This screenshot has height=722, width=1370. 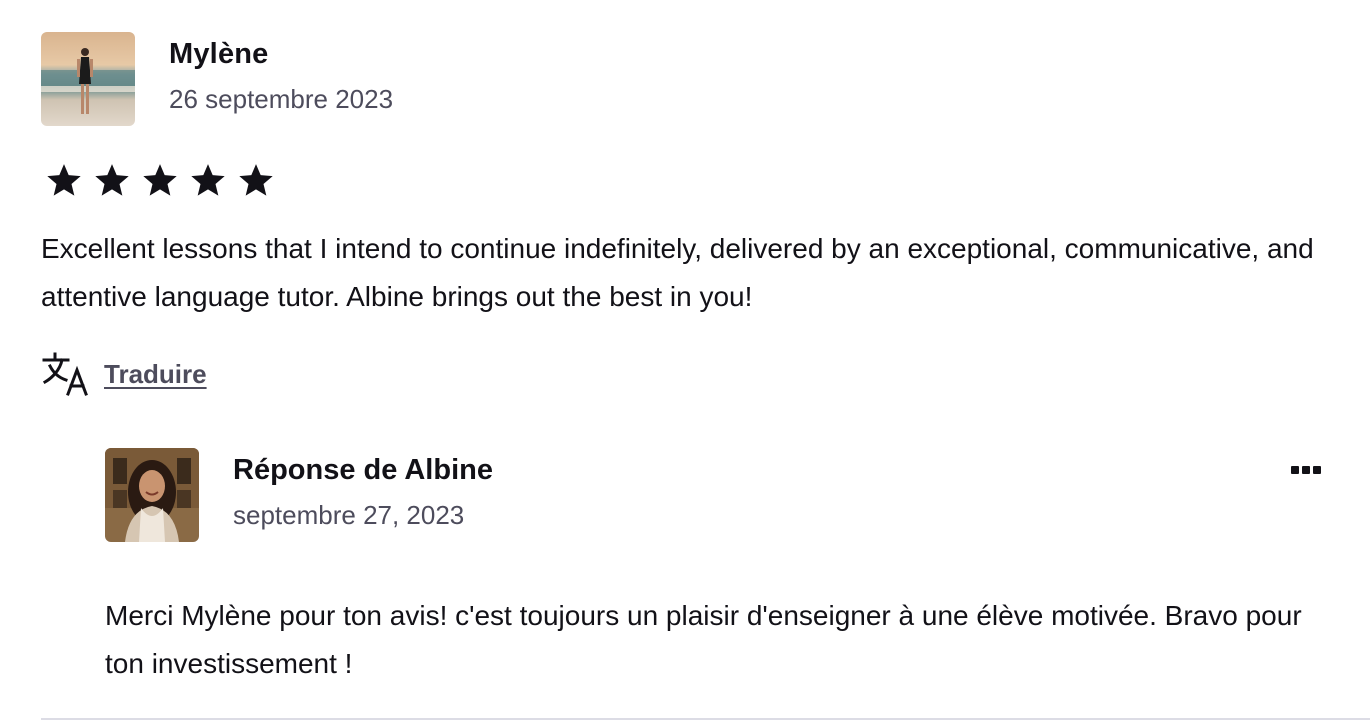 What do you see at coordinates (705, 719) in the screenshot?
I see `divider` at bounding box center [705, 719].